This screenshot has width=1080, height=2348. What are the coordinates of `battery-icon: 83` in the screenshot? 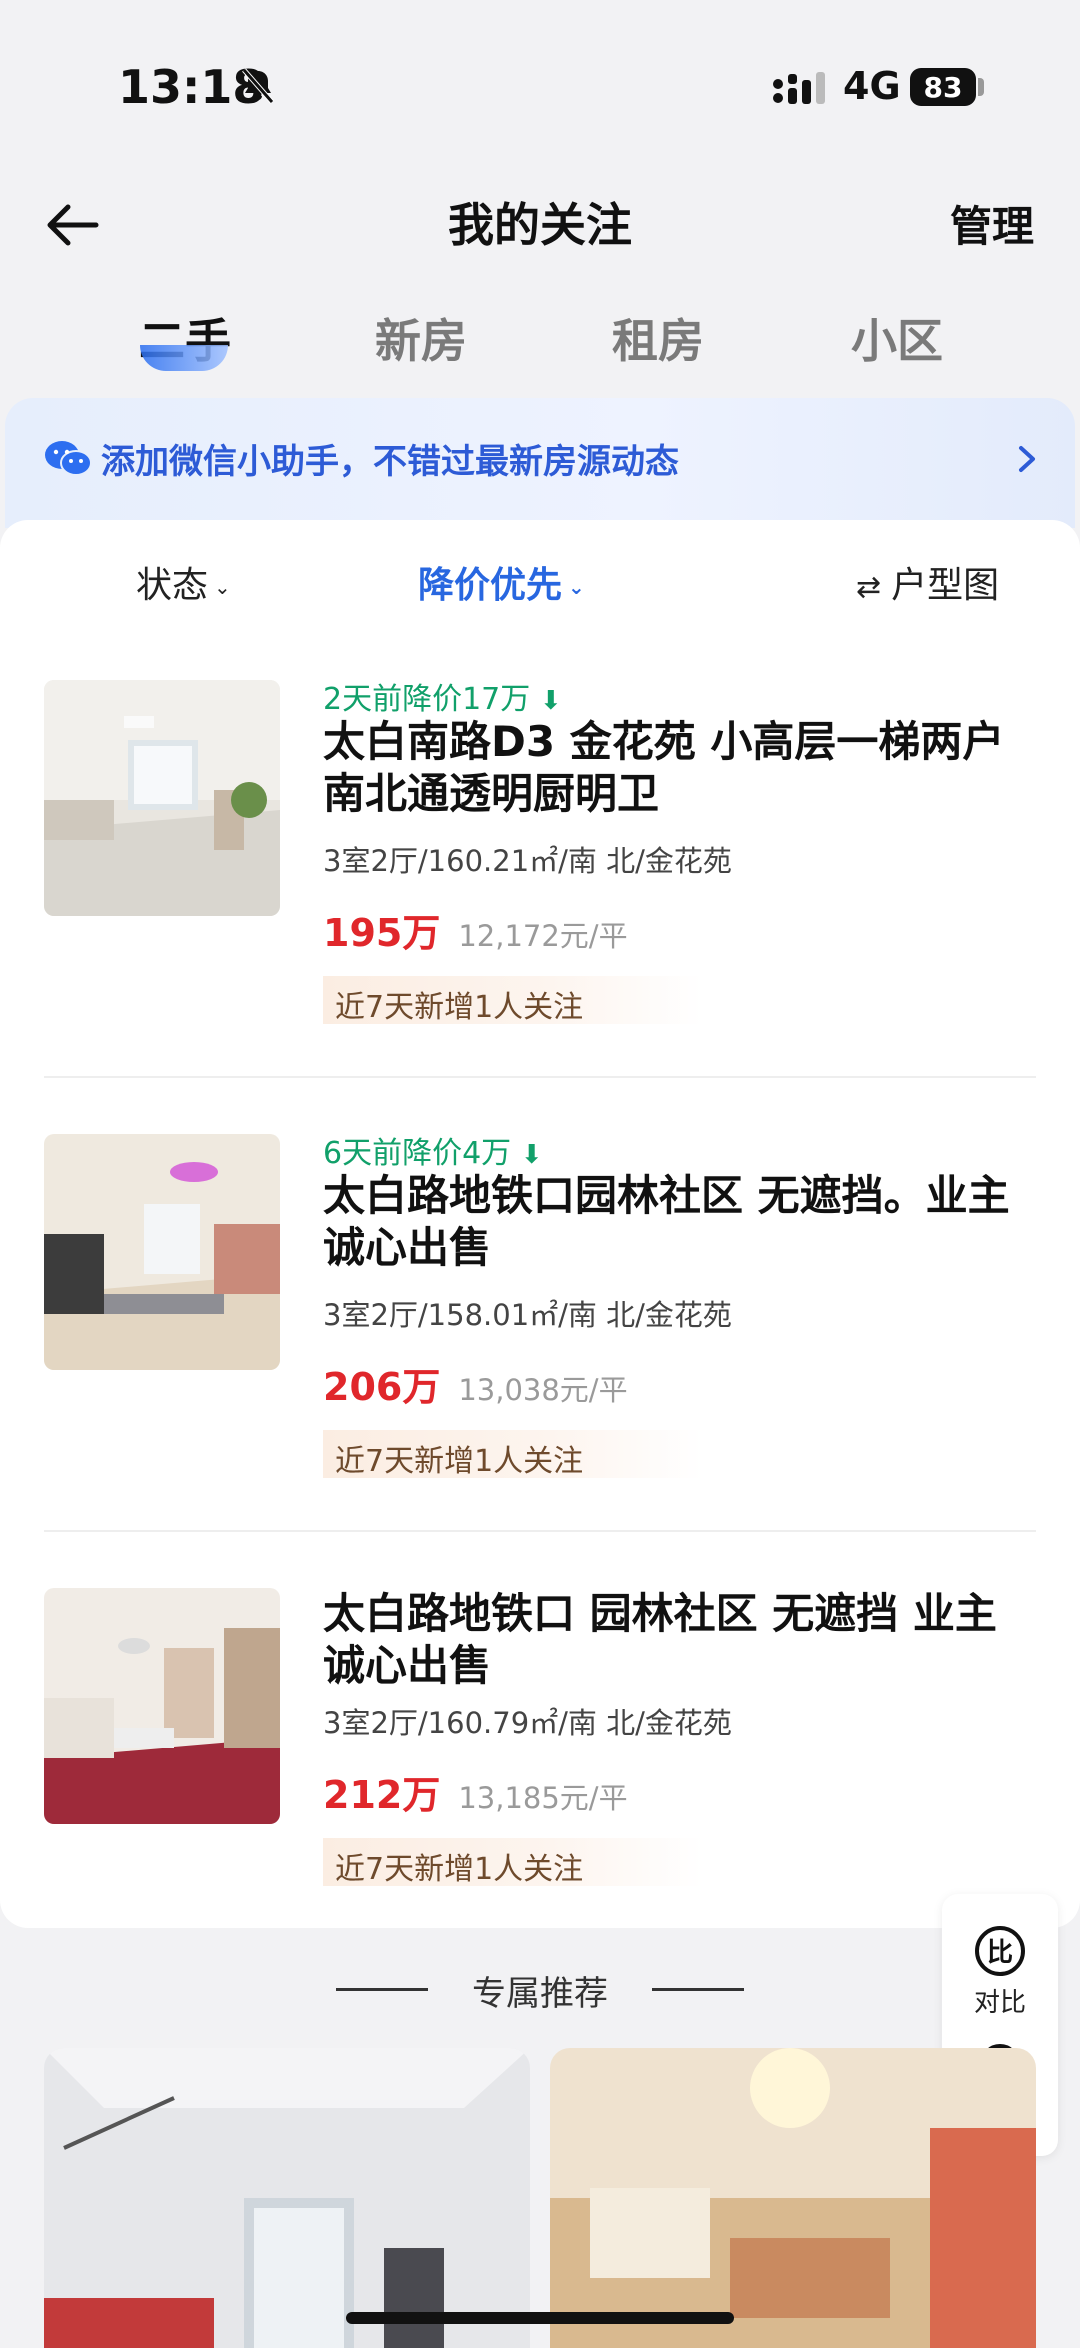 It's located at (943, 87).